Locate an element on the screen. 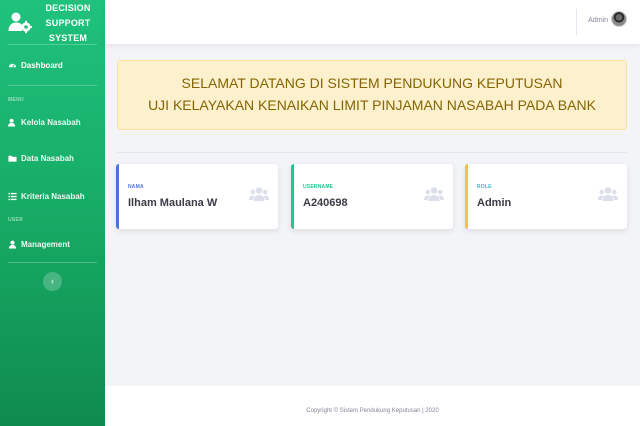  topbar-divider is located at coordinates (576, 22).